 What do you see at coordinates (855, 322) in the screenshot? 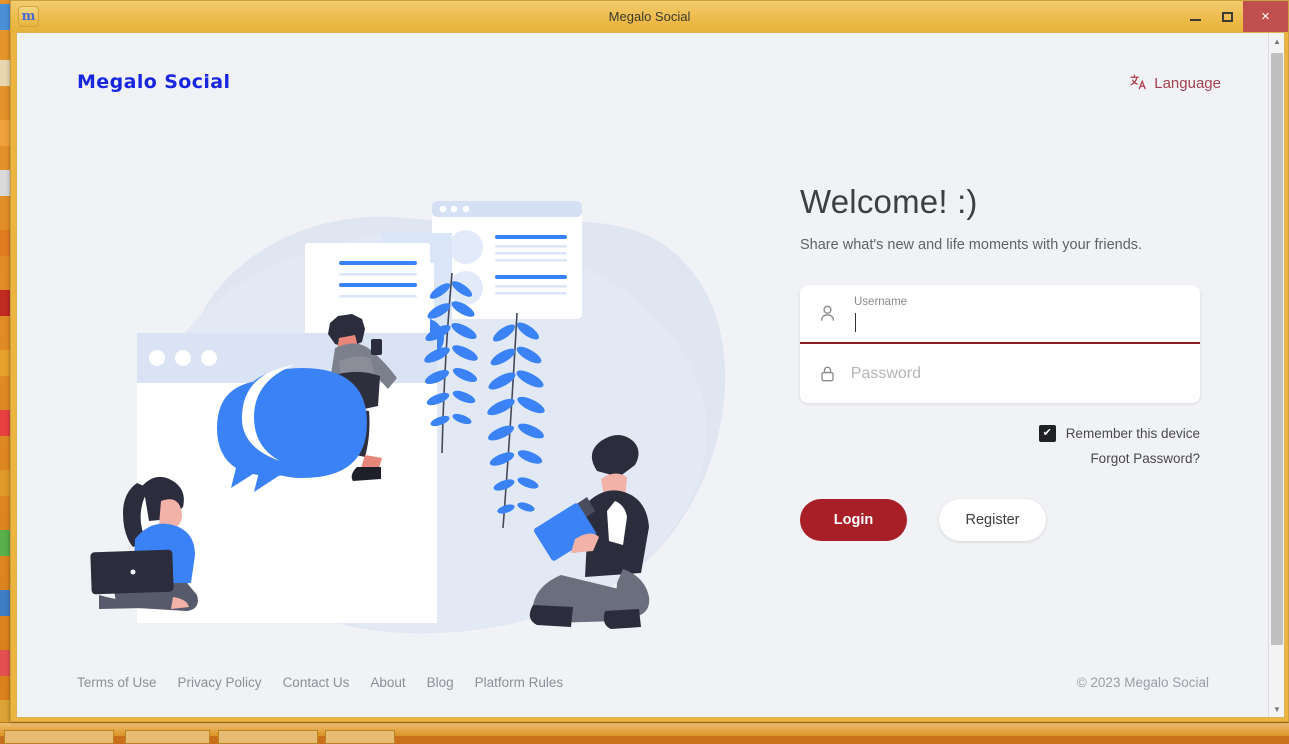
I see `text-cursor` at bounding box center [855, 322].